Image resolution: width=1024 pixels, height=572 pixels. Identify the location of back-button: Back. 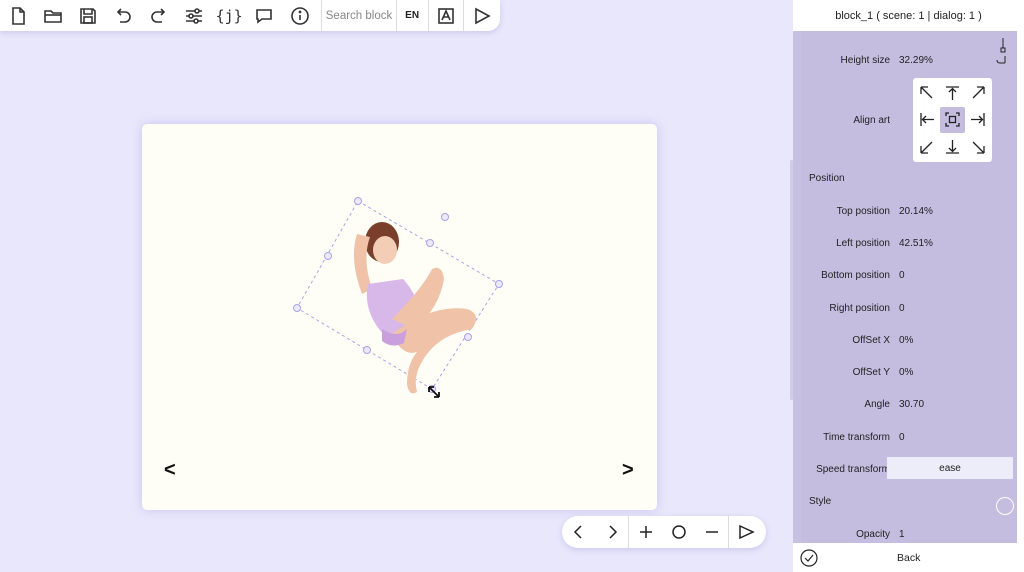
(908, 558).